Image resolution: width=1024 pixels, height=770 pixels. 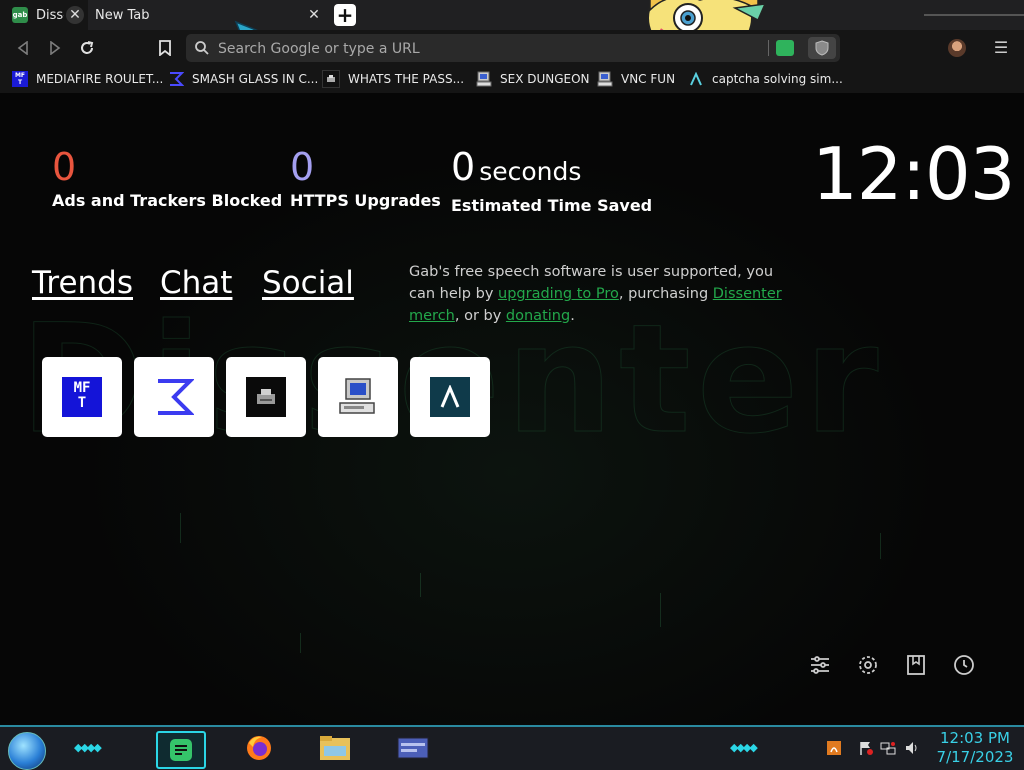 I want to click on top-site-sex-dungeon, so click(x=358, y=397).